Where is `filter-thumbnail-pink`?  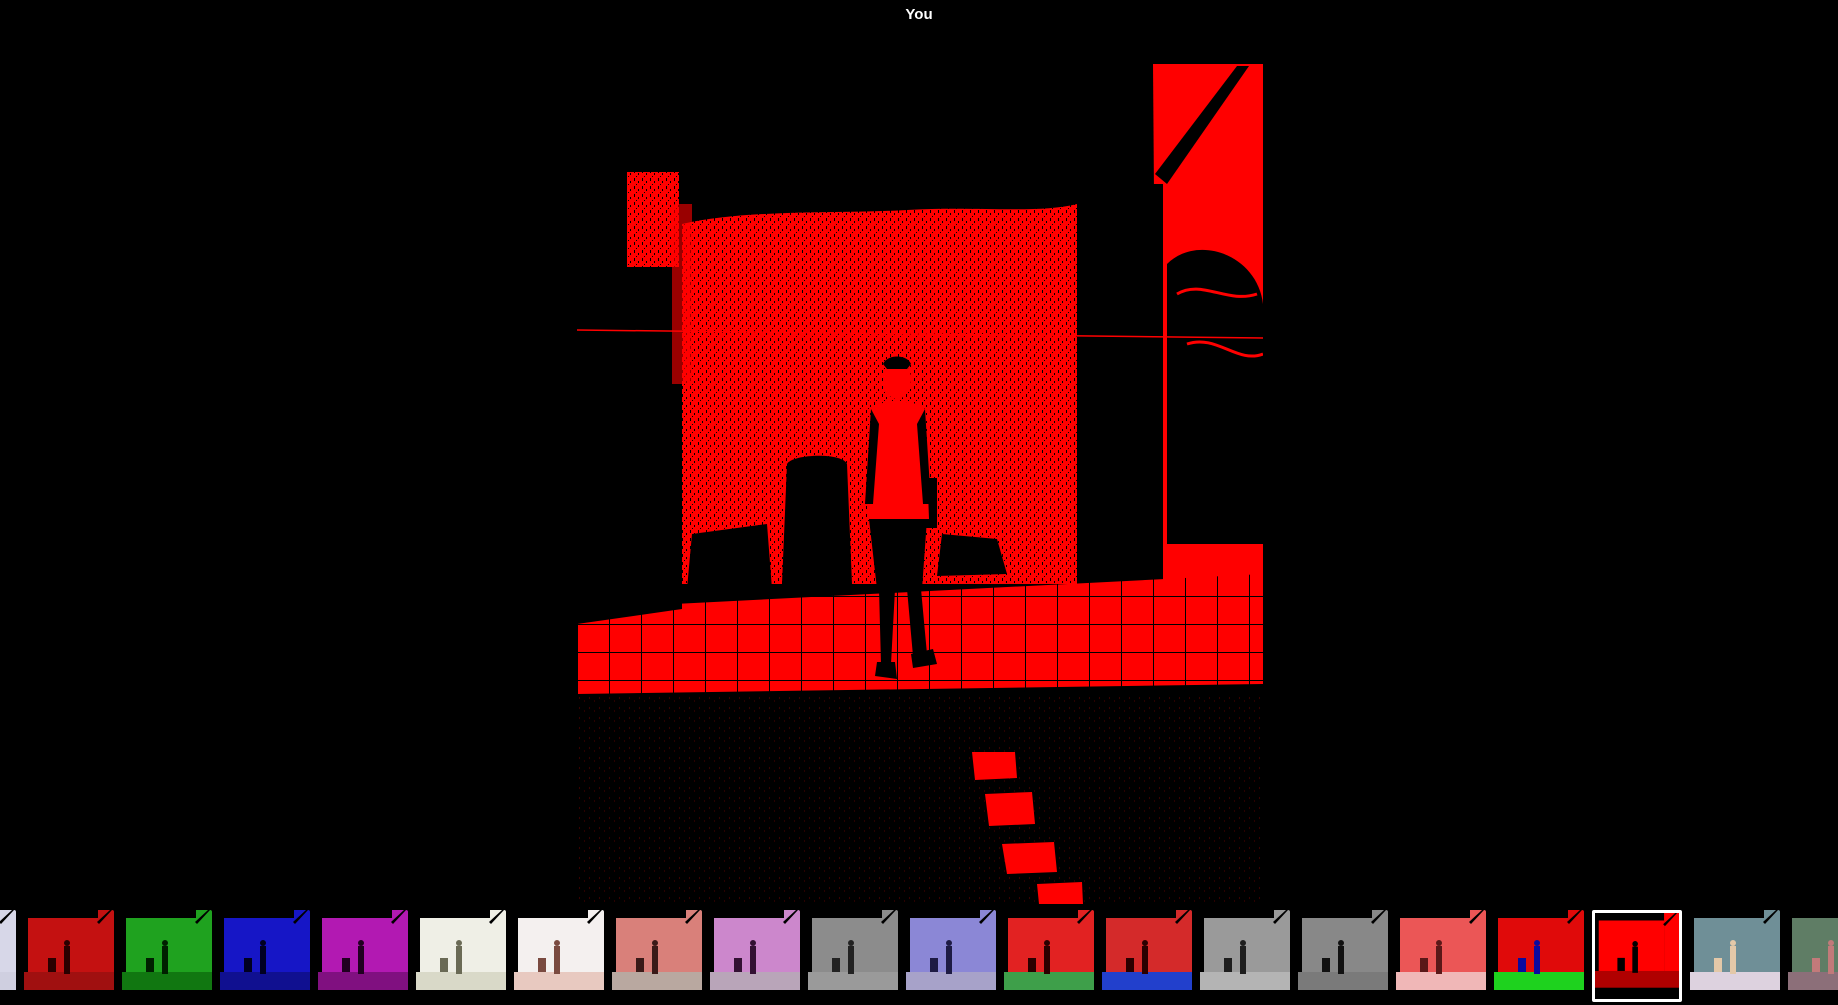 filter-thumbnail-pink is located at coordinates (755, 956).